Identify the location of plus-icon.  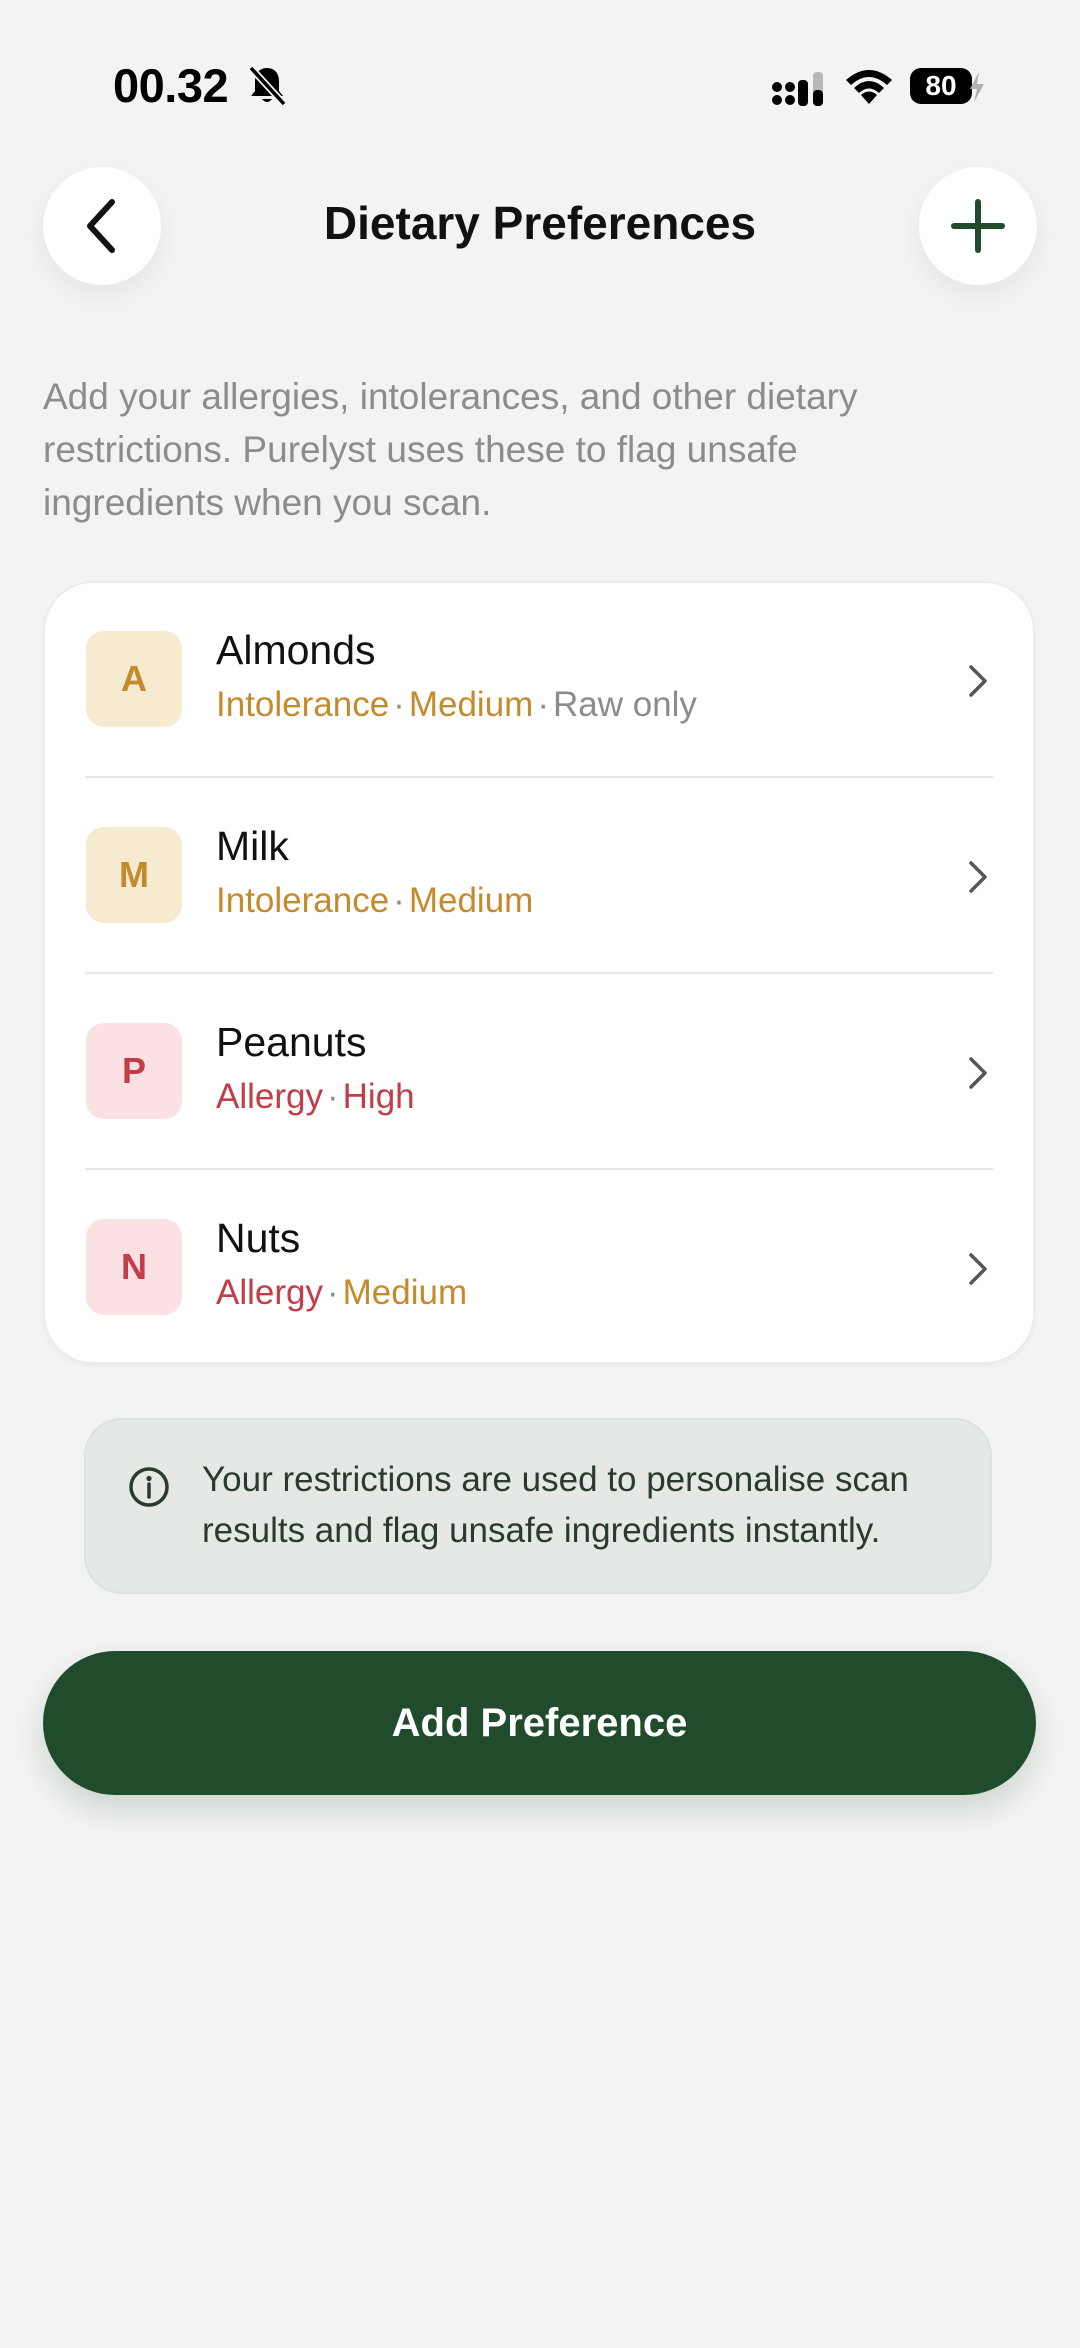
(978, 226).